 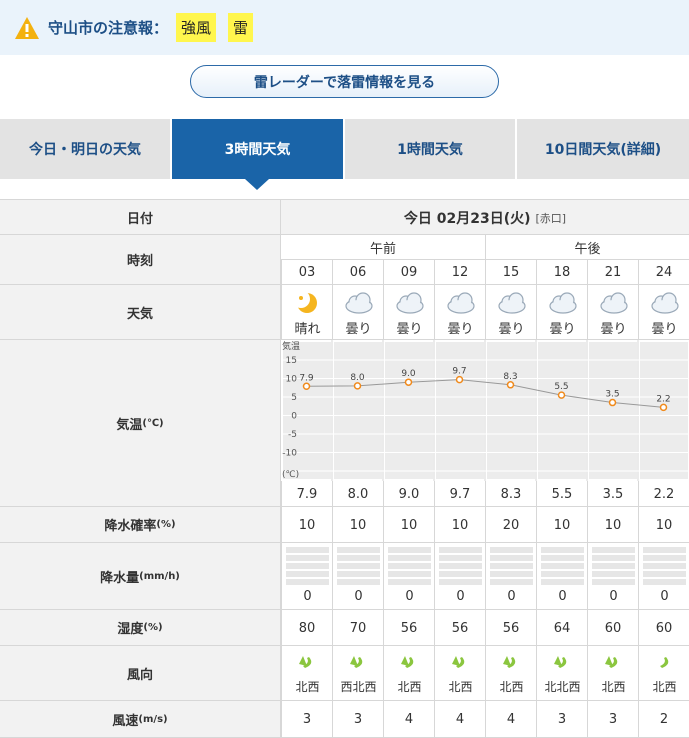 I want to click on humidity-cell: 70, so click(x=357, y=628).